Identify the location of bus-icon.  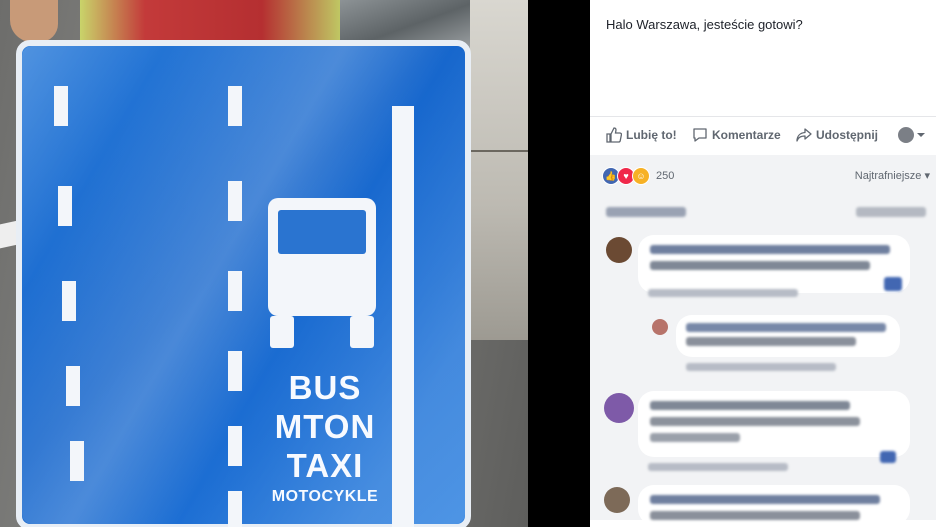
(322, 273).